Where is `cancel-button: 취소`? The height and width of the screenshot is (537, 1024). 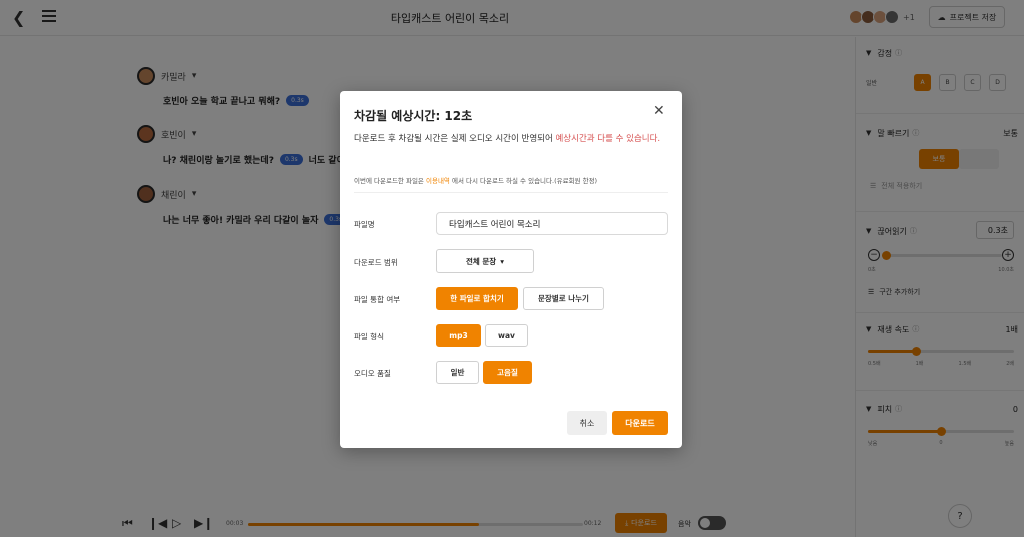
cancel-button: 취소 is located at coordinates (587, 423).